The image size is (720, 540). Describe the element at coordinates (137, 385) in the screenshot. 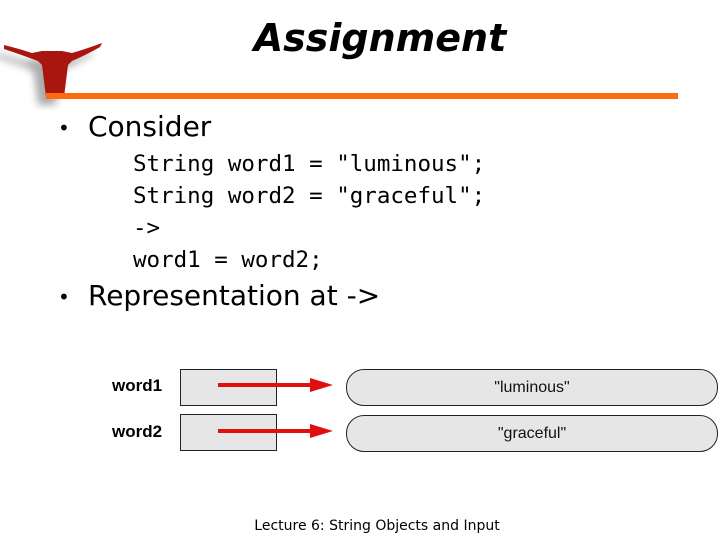

I see `variable-label-word1: word1` at that location.